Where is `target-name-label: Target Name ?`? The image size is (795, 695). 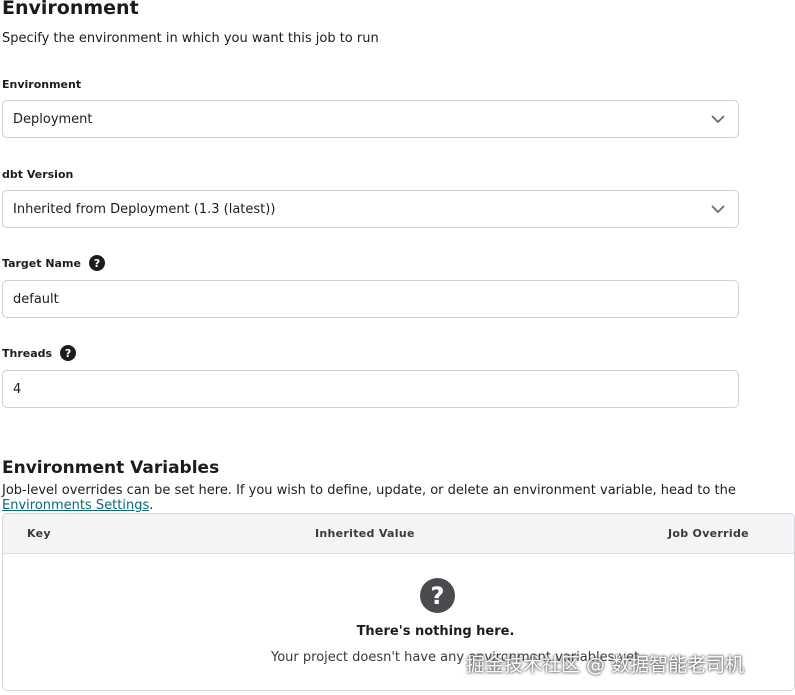 target-name-label: Target Name ? is located at coordinates (53, 263).